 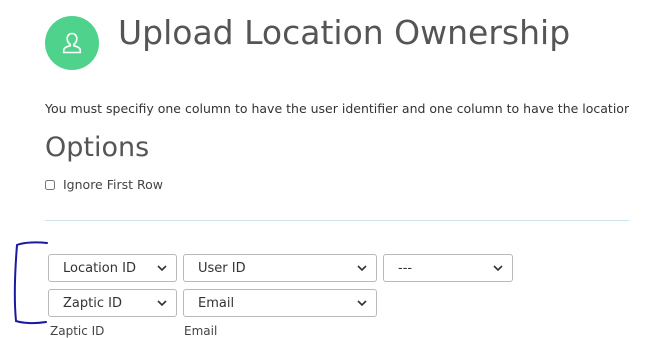 I want to click on column-1-source-select: Zaptic ID, so click(x=112, y=303).